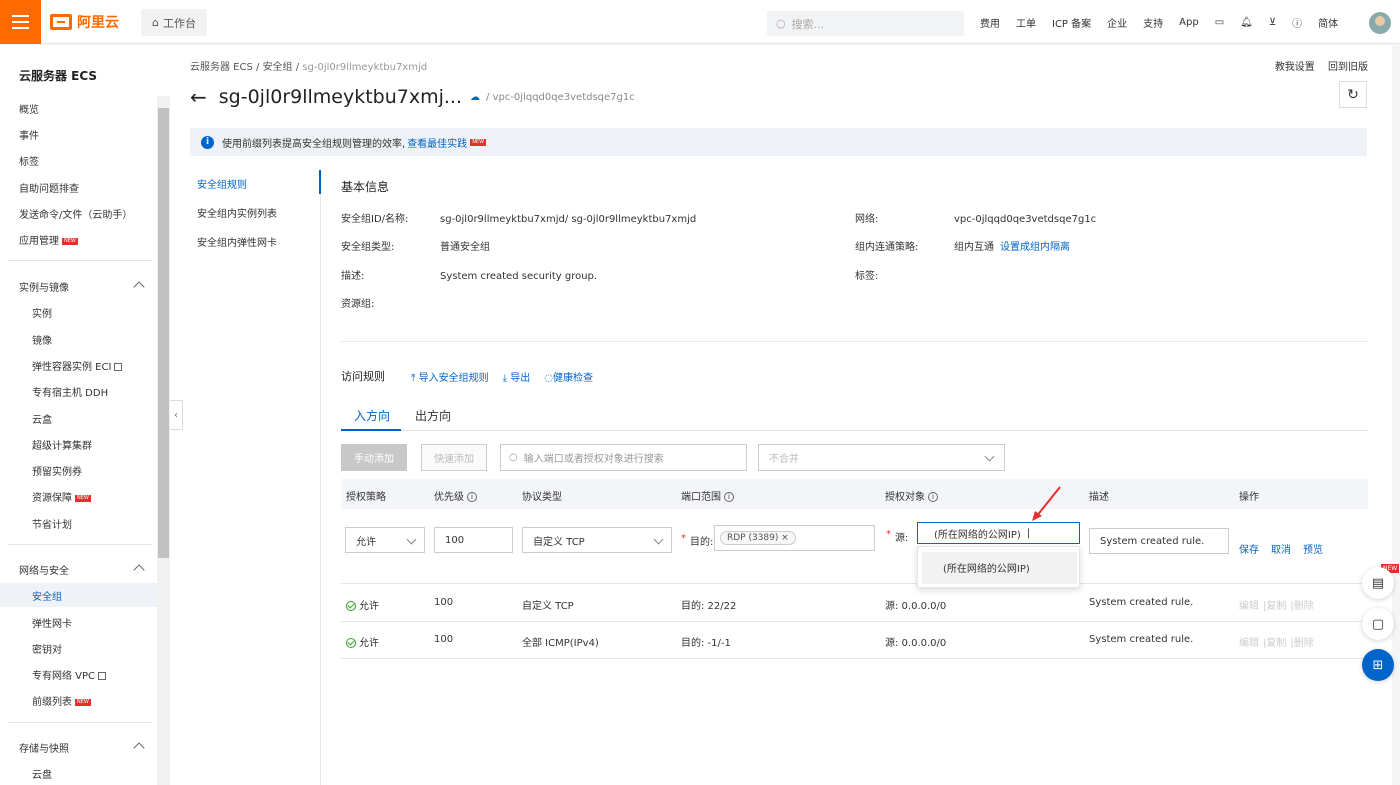 This screenshot has width=1400, height=785. Describe the element at coordinates (1396, 415) in the screenshot. I see `page-scrollbar` at that location.